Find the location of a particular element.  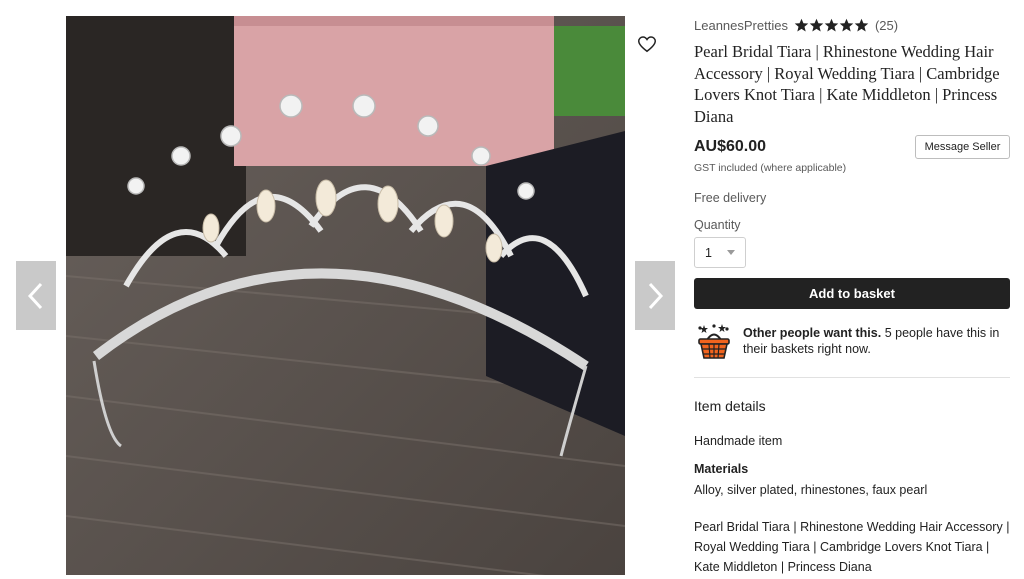

materials-heading: Materials is located at coordinates (721, 469).